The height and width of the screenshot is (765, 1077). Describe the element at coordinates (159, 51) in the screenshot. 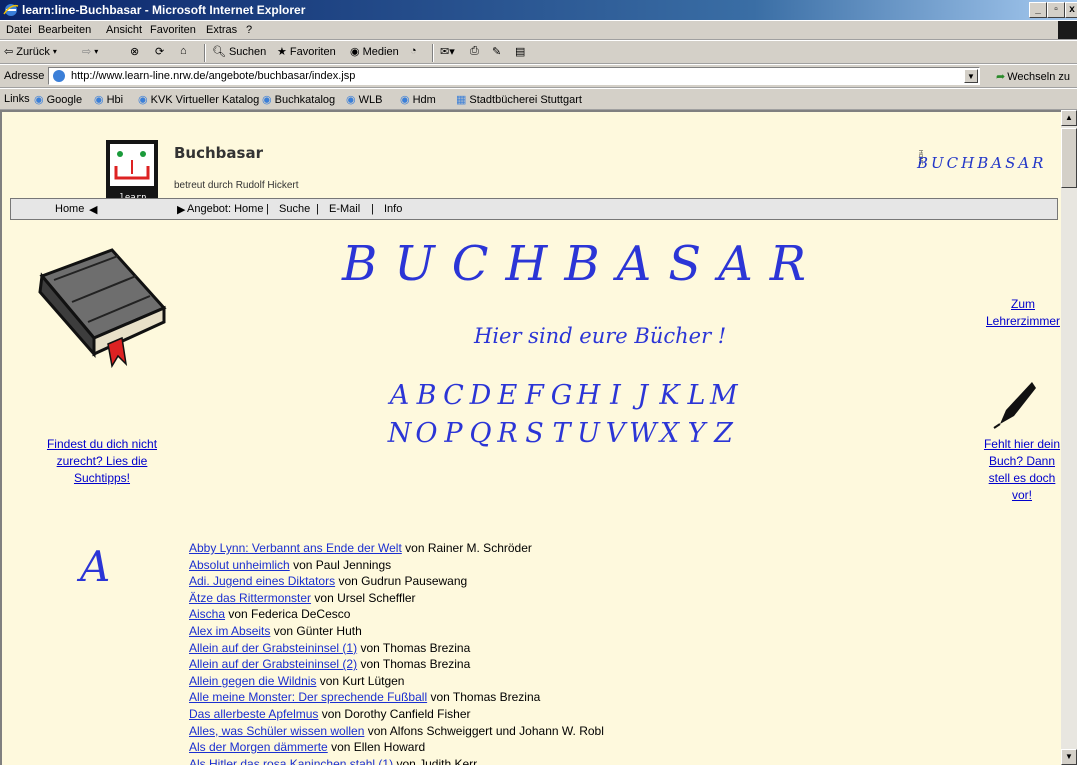

I see `refresh-button: ⟳` at that location.